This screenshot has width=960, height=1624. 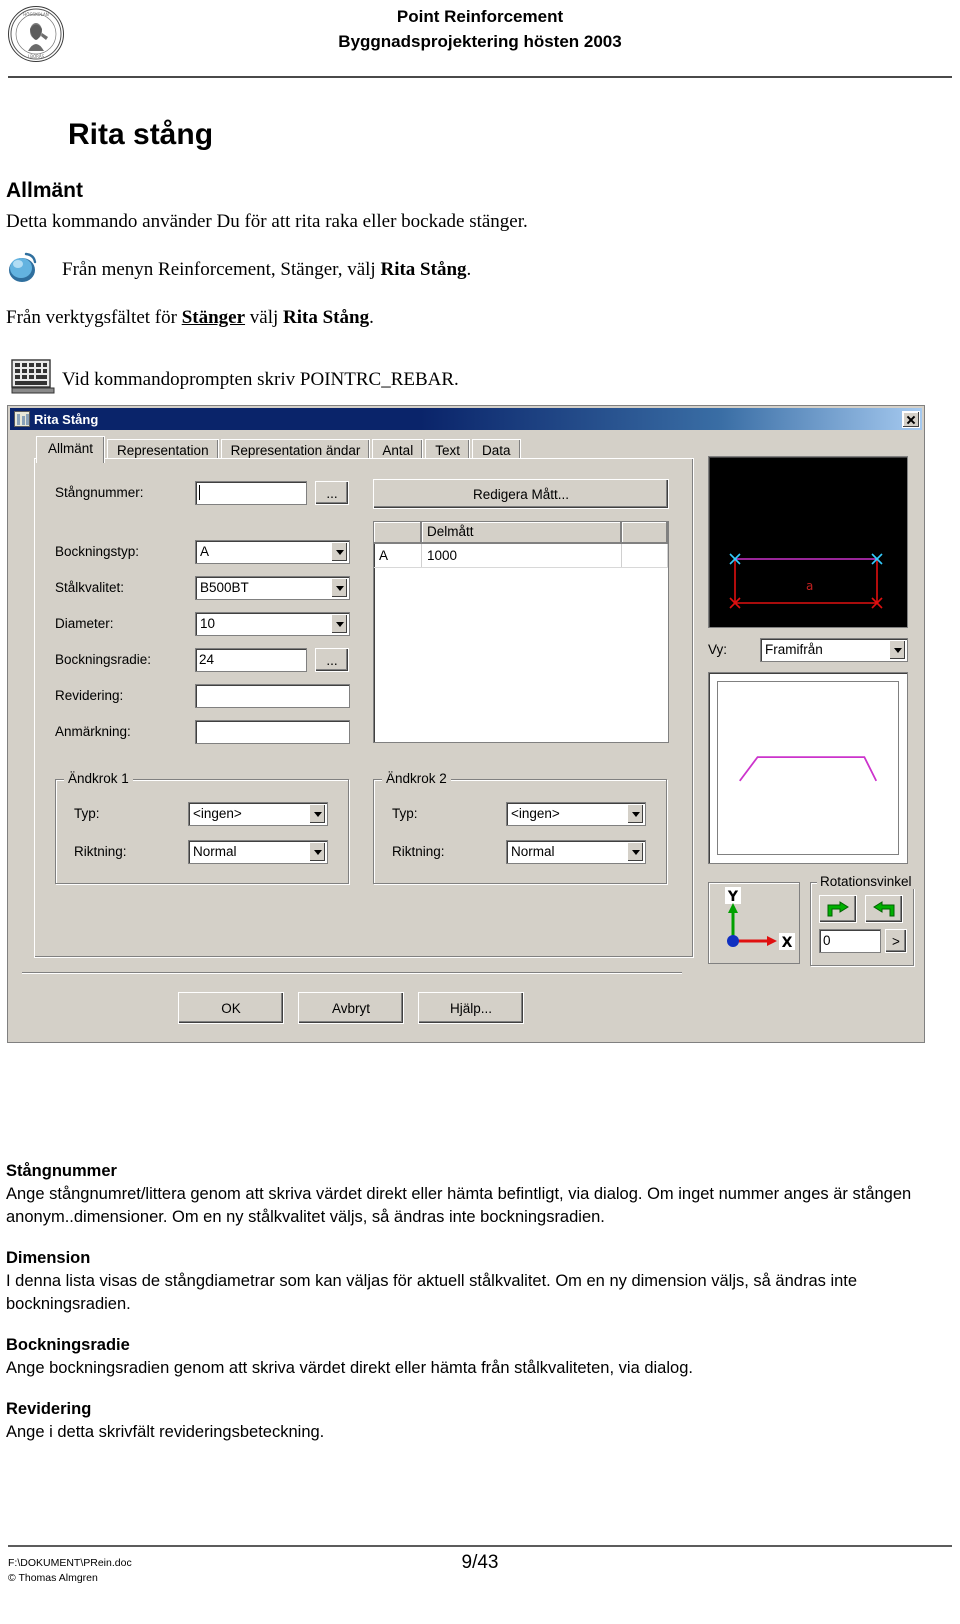 I want to click on andkrok1-riktning-combo: Normal, so click(x=258, y=852).